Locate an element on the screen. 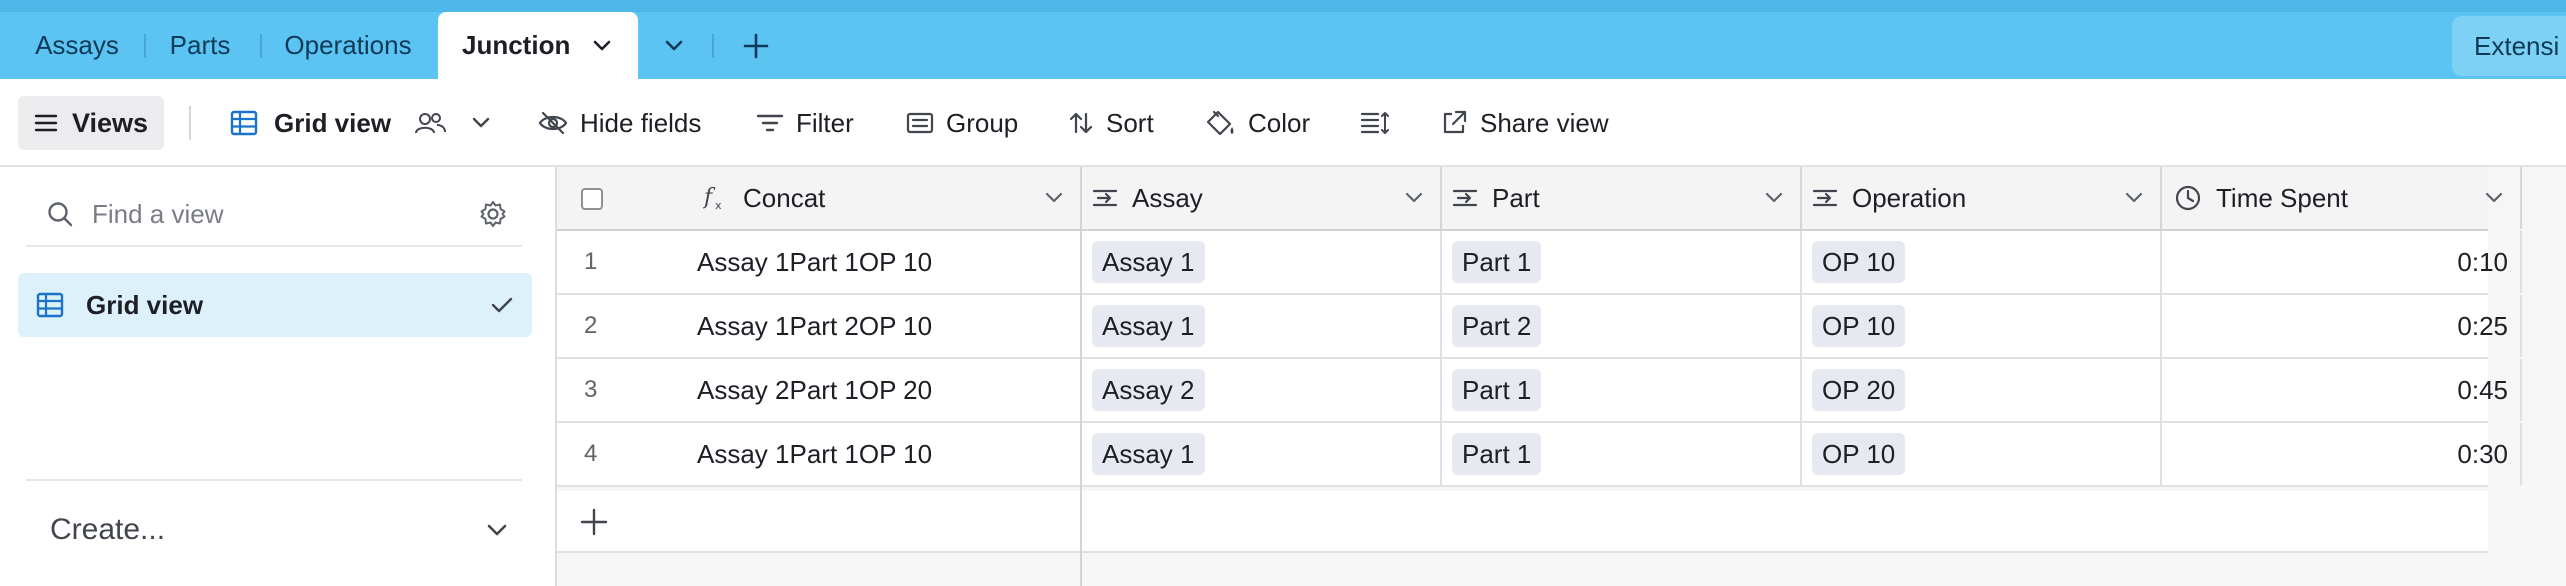 Image resolution: width=2566 pixels, height=586 pixels. search-icon is located at coordinates (60, 214).